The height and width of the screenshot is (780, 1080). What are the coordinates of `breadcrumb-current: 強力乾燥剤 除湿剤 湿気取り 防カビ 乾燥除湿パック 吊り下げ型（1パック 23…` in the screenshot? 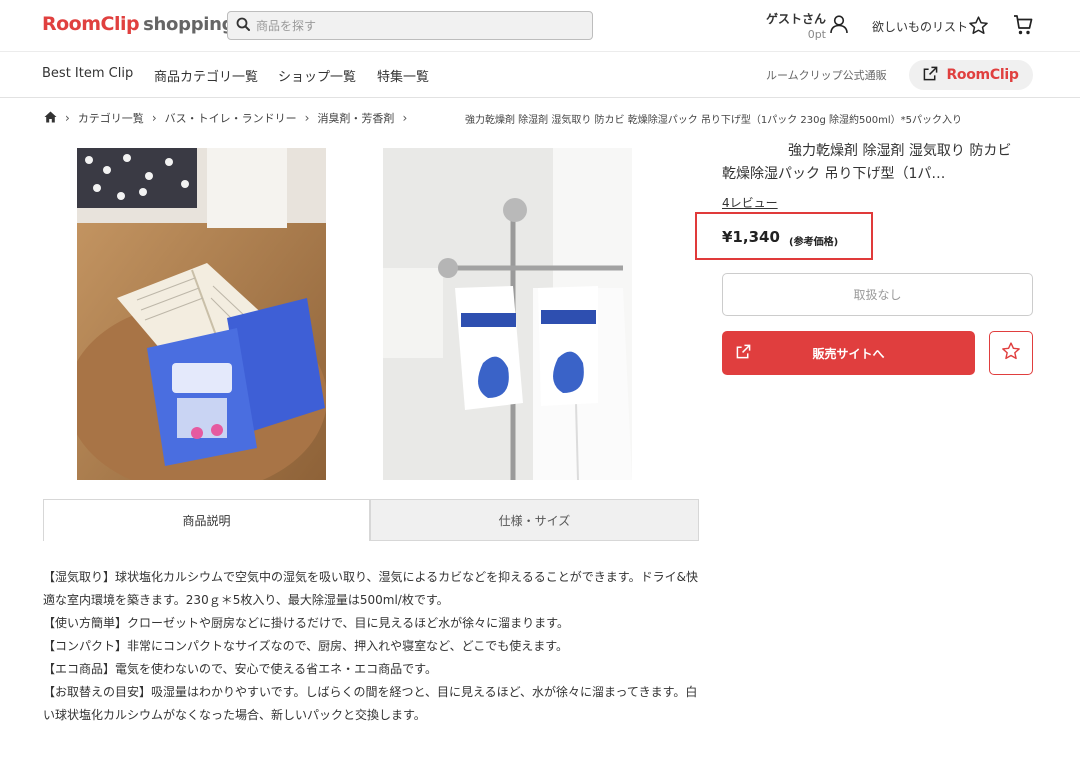 It's located at (714, 120).